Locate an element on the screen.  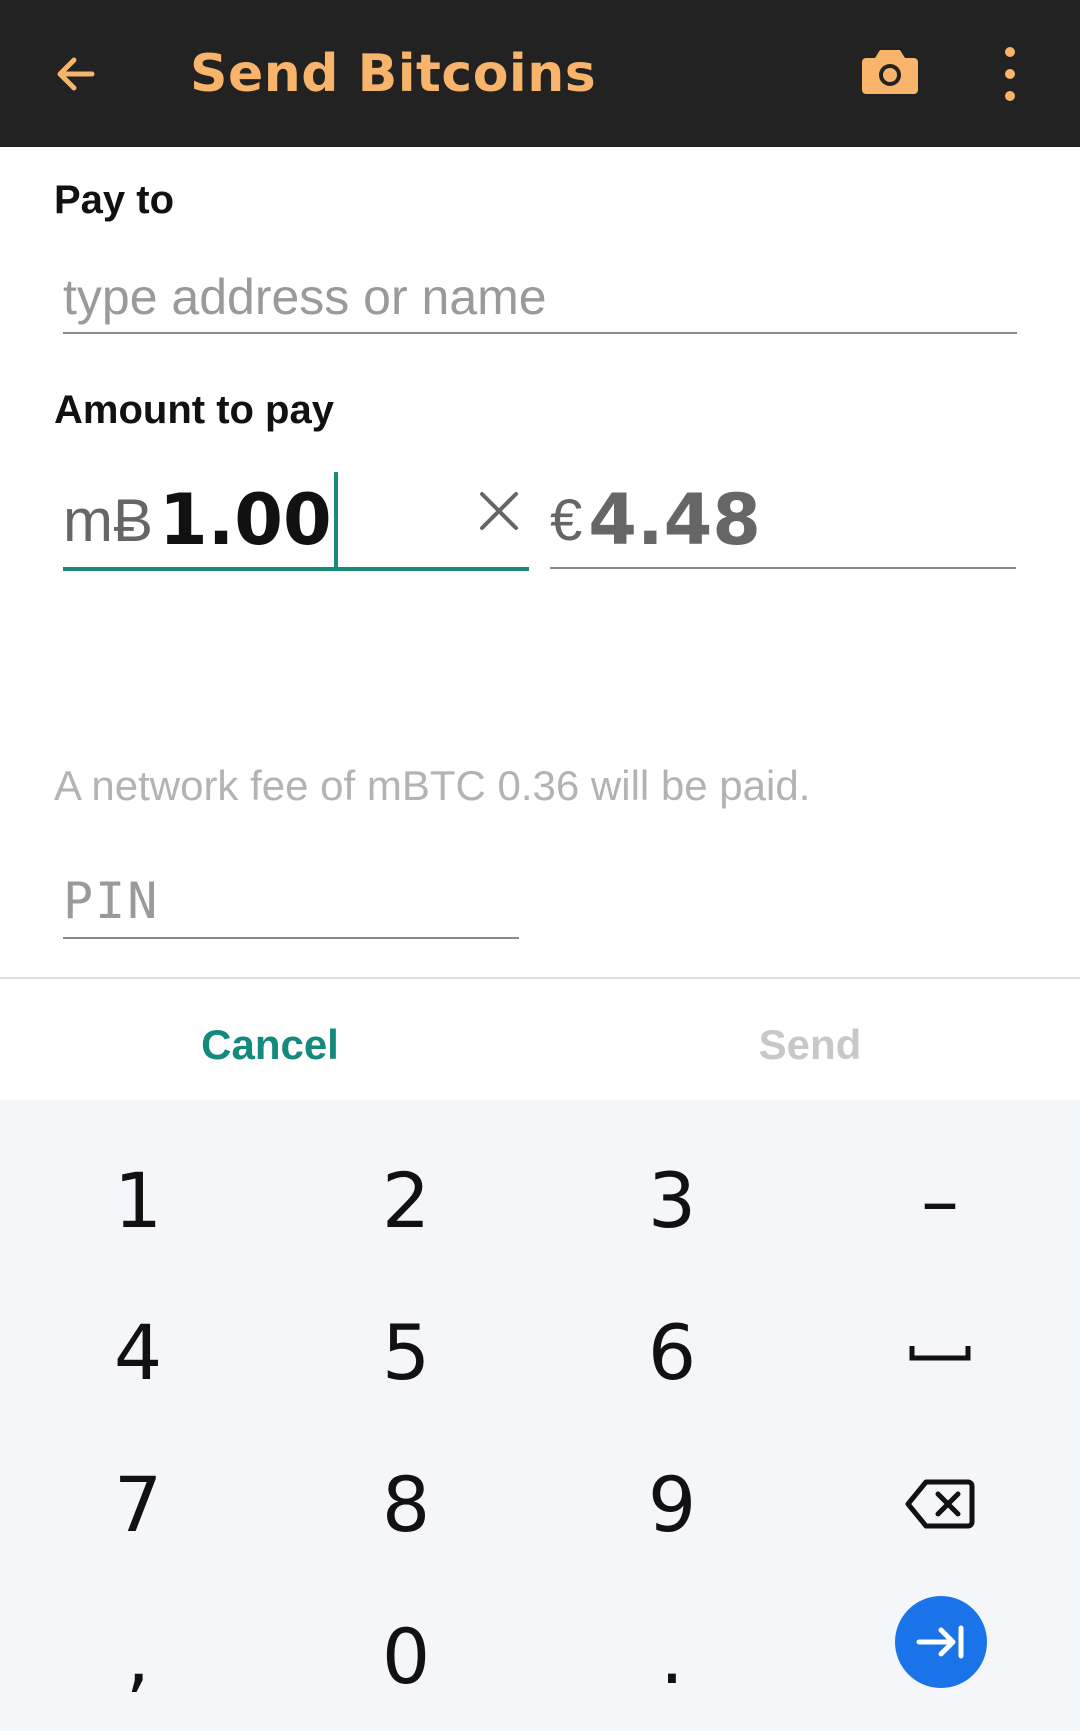
key-5: 5 is located at coordinates (406, 1352).